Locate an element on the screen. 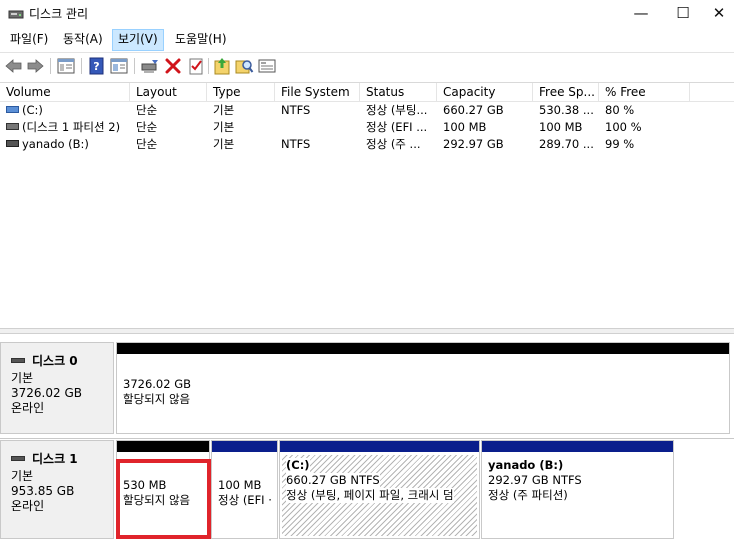  disk-name: 디스크 1 is located at coordinates (55, 459).